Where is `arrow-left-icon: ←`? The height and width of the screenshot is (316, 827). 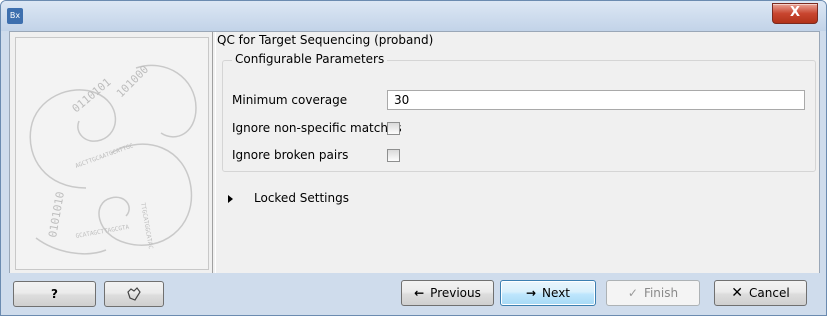
arrow-left-icon: ← is located at coordinates (419, 293).